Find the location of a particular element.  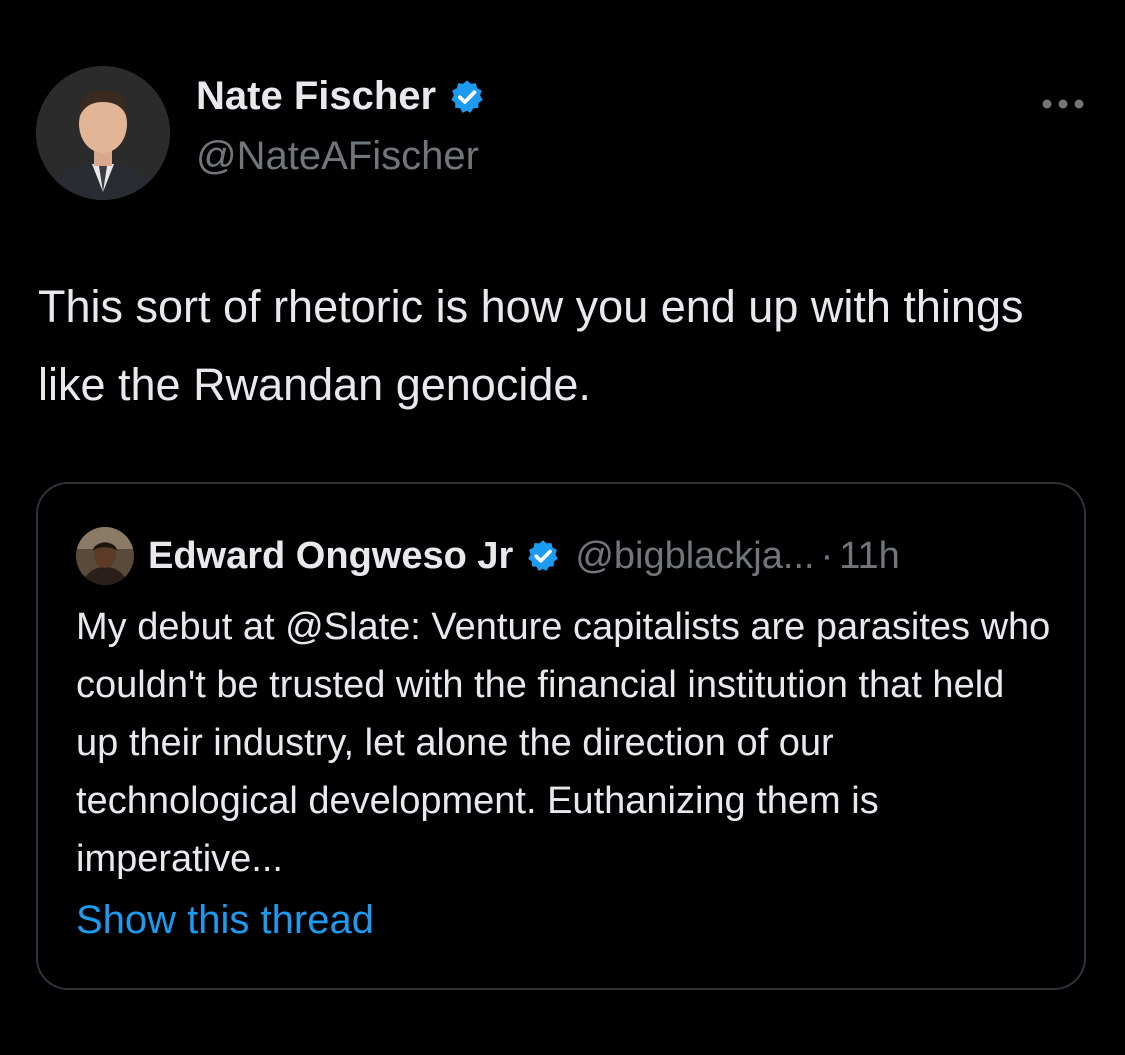

author-avatar is located at coordinates (103, 133).